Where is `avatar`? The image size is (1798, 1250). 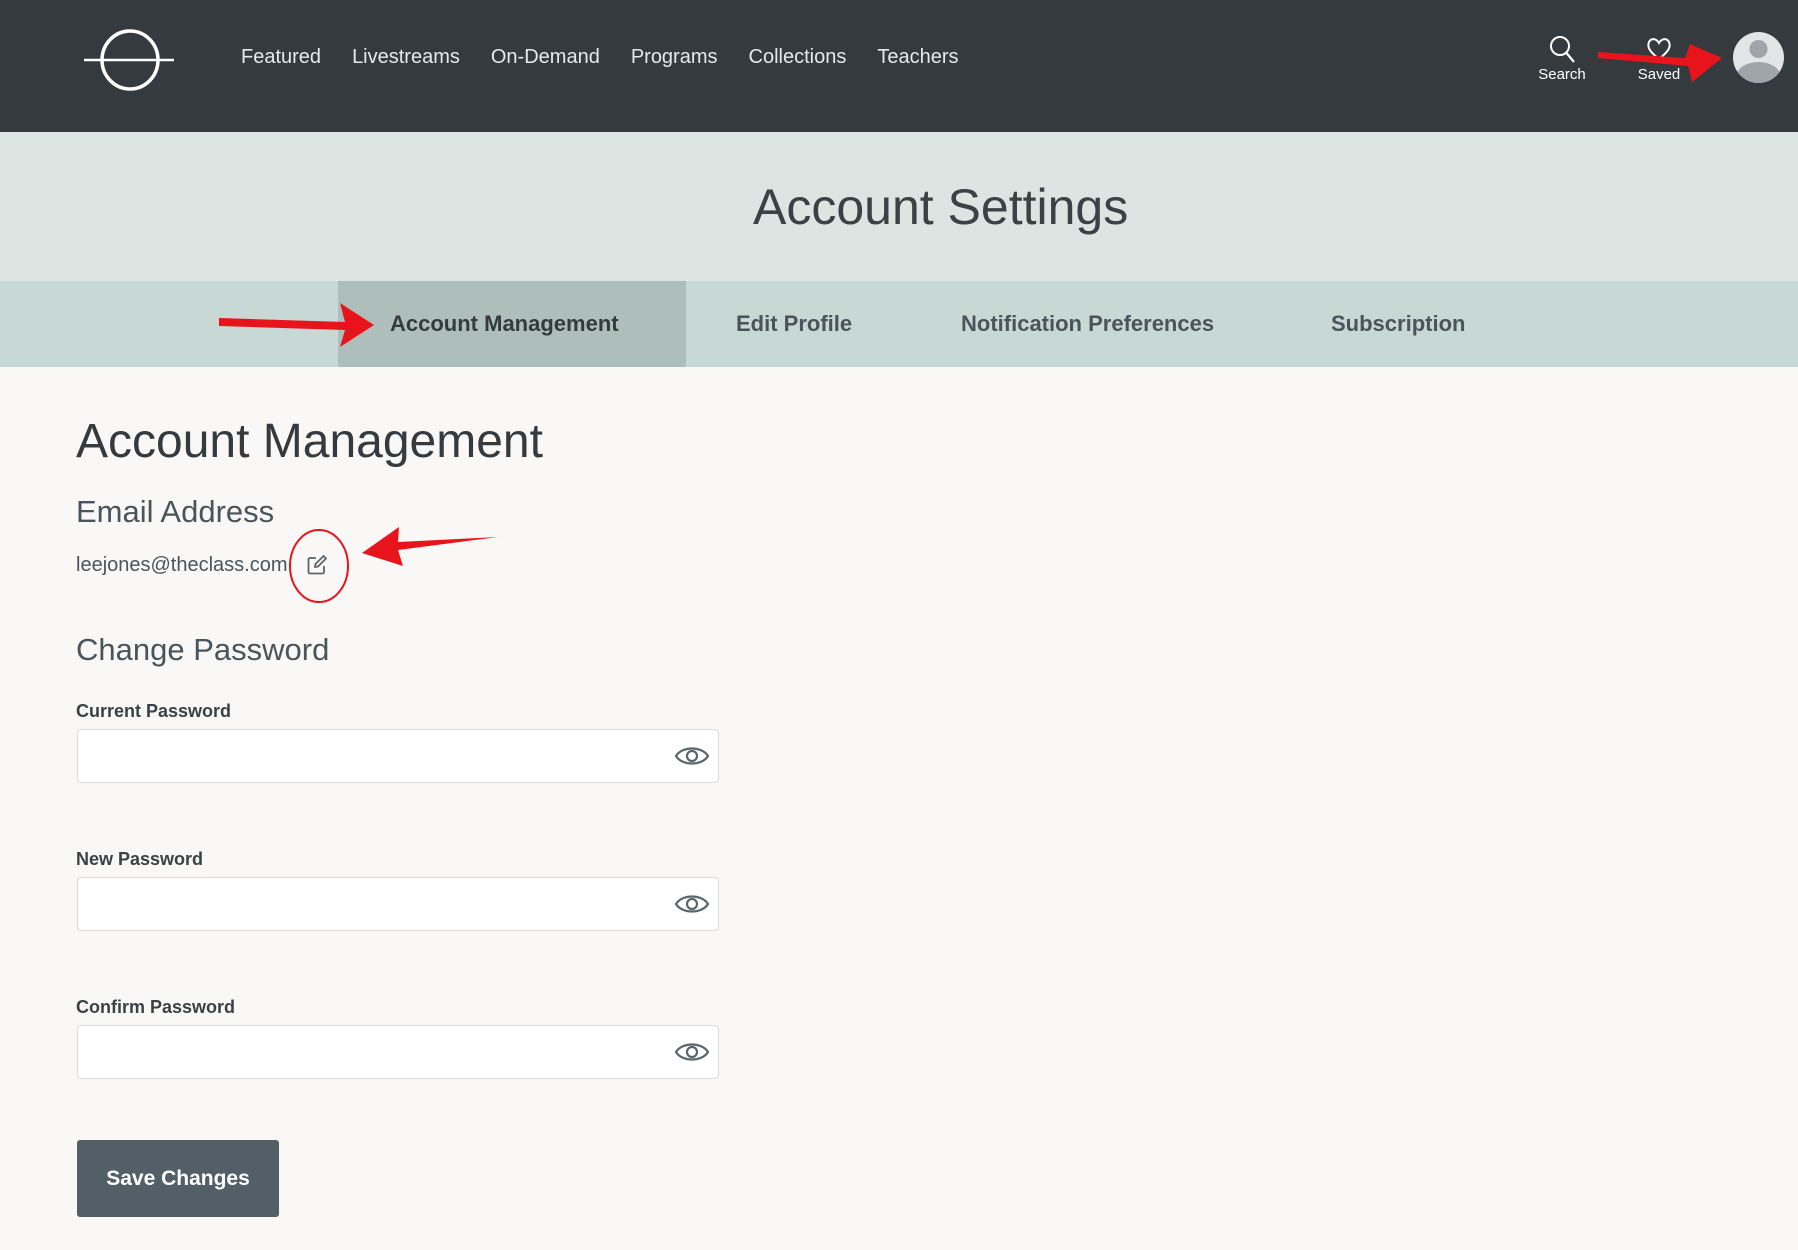
avatar is located at coordinates (1758, 57).